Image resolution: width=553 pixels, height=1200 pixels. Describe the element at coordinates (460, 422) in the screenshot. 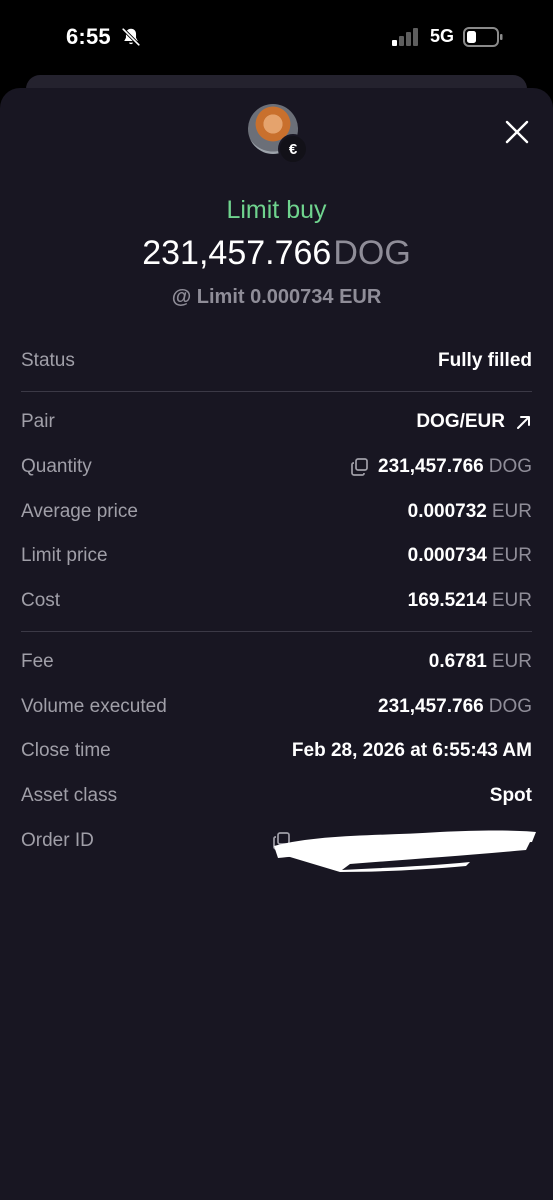

I see `pair-value: DOG/EUR` at that location.